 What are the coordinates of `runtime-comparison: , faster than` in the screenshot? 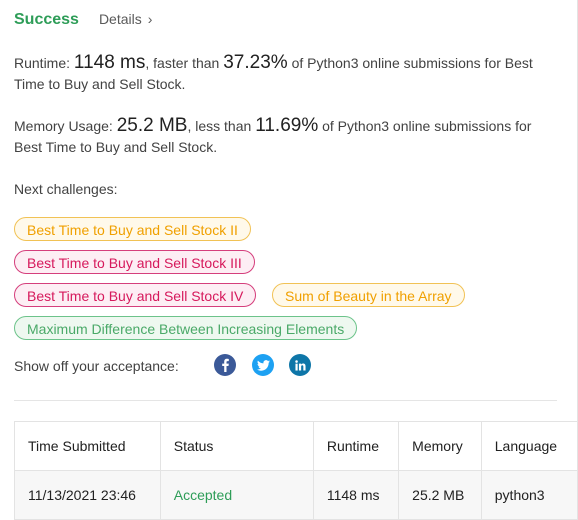 It's located at (182, 63).